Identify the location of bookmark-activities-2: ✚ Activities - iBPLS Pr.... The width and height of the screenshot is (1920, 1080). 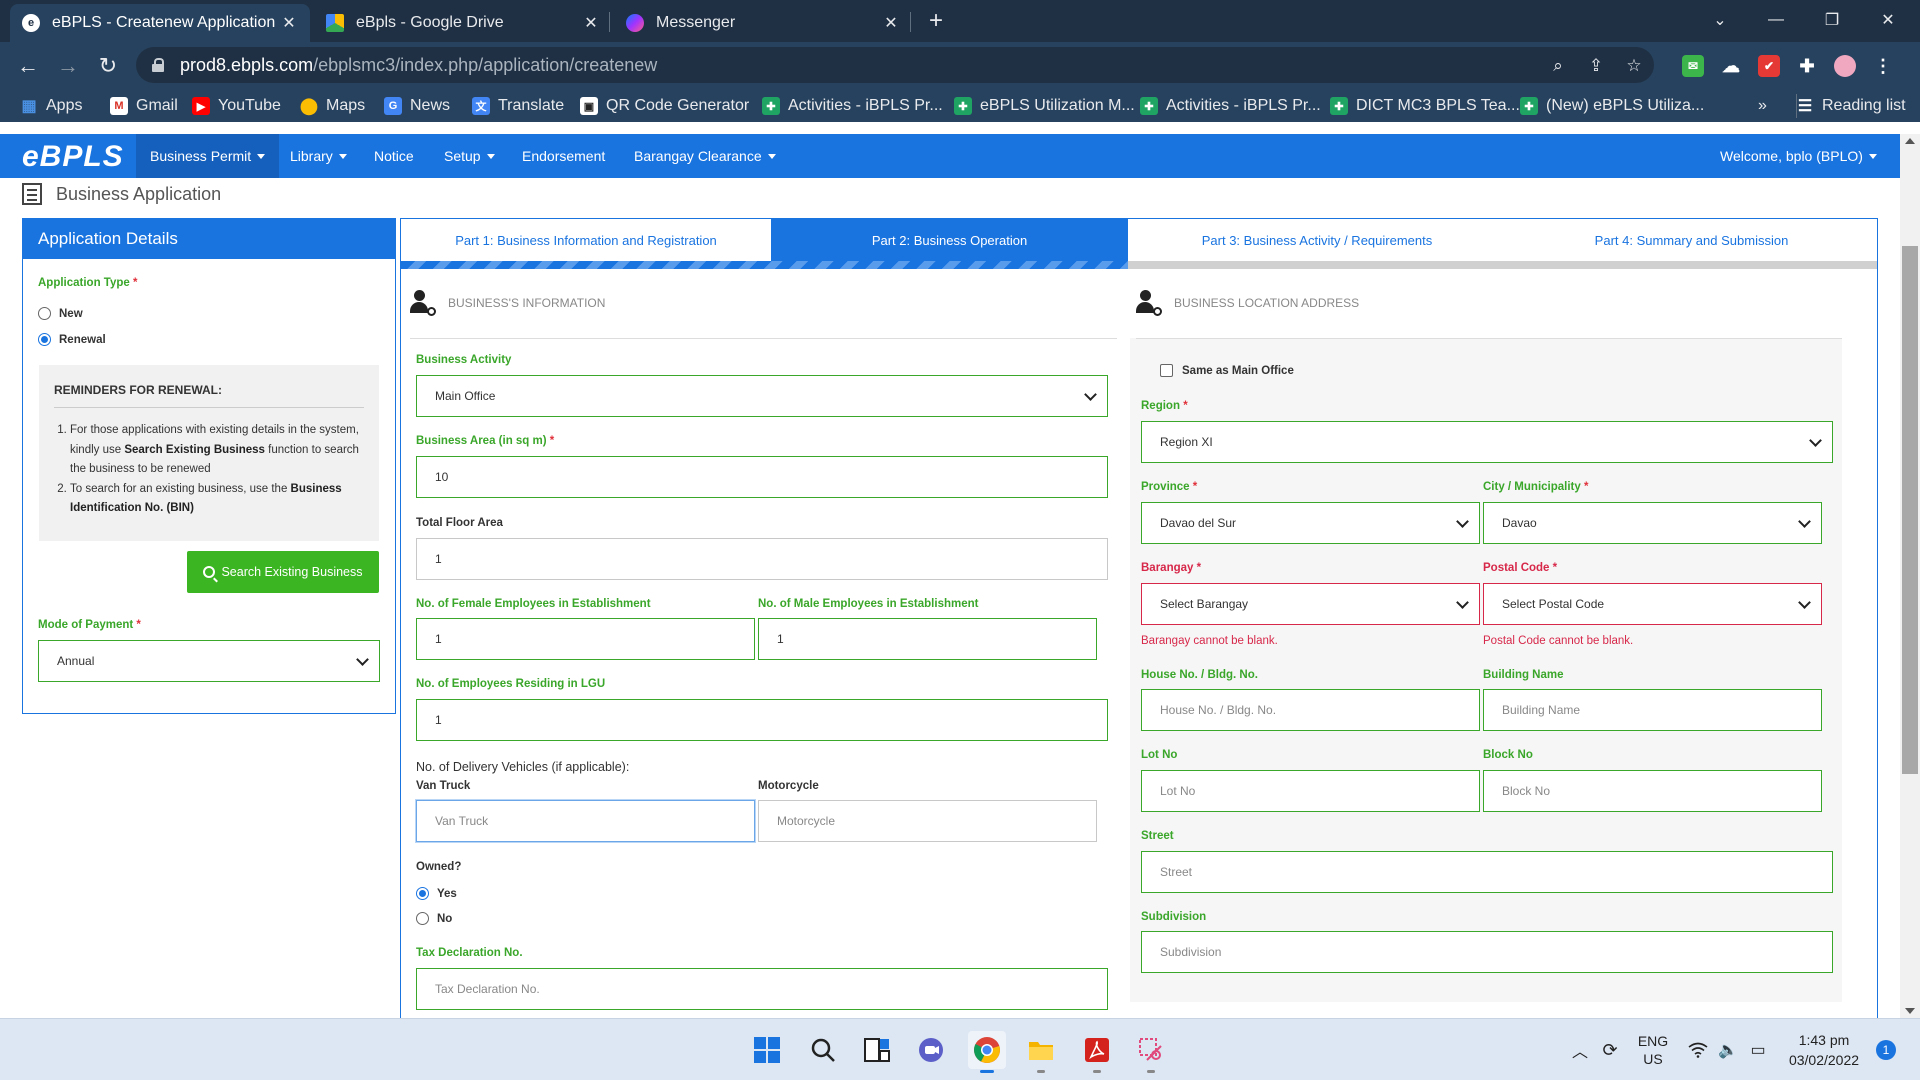
(1230, 106).